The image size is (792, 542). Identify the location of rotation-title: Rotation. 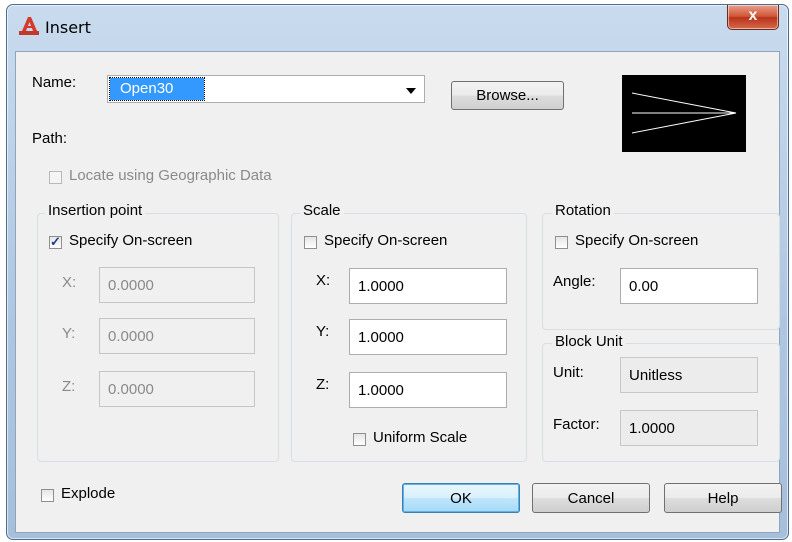
(583, 210).